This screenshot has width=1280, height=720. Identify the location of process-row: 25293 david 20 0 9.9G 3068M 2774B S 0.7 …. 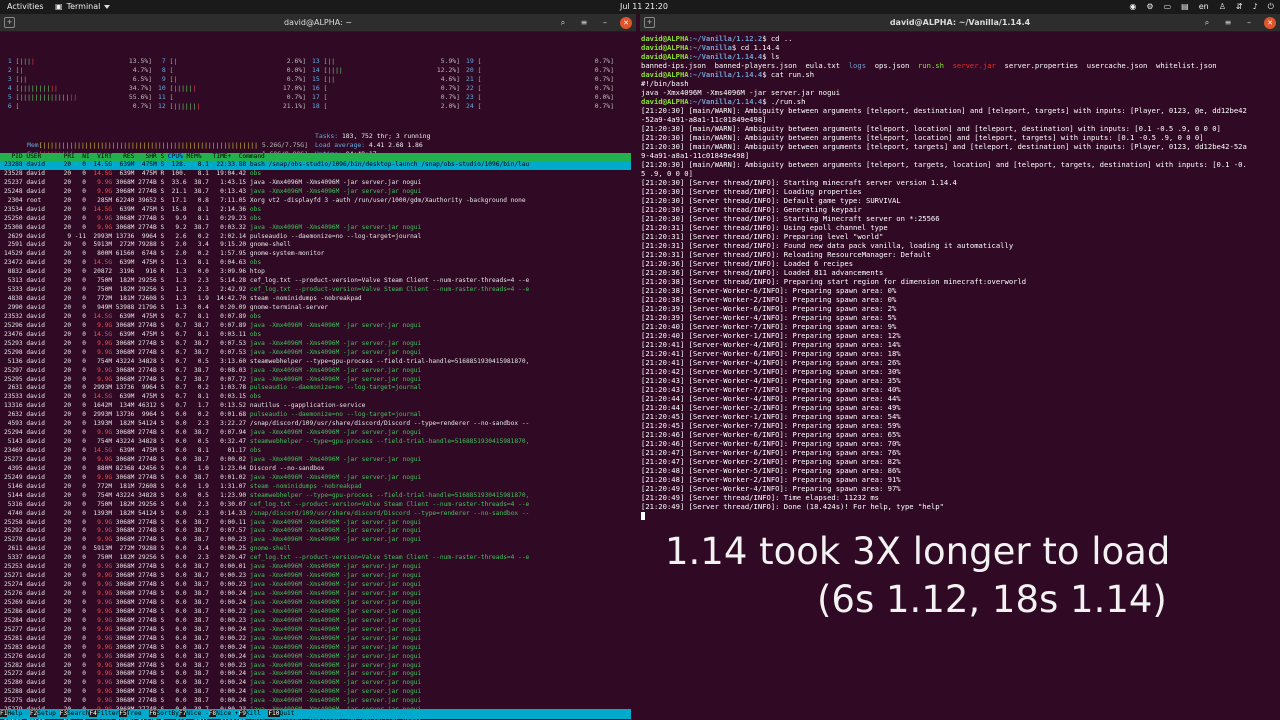
(315, 344).